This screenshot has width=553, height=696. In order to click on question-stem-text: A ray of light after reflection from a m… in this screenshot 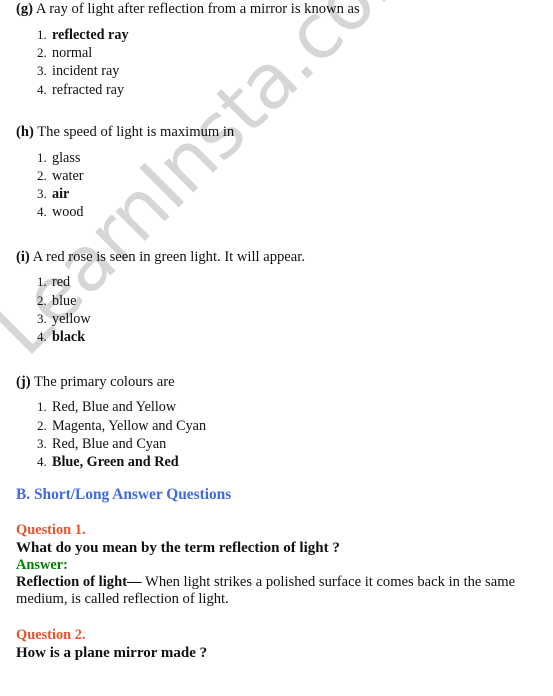, I will do `click(196, 9)`.